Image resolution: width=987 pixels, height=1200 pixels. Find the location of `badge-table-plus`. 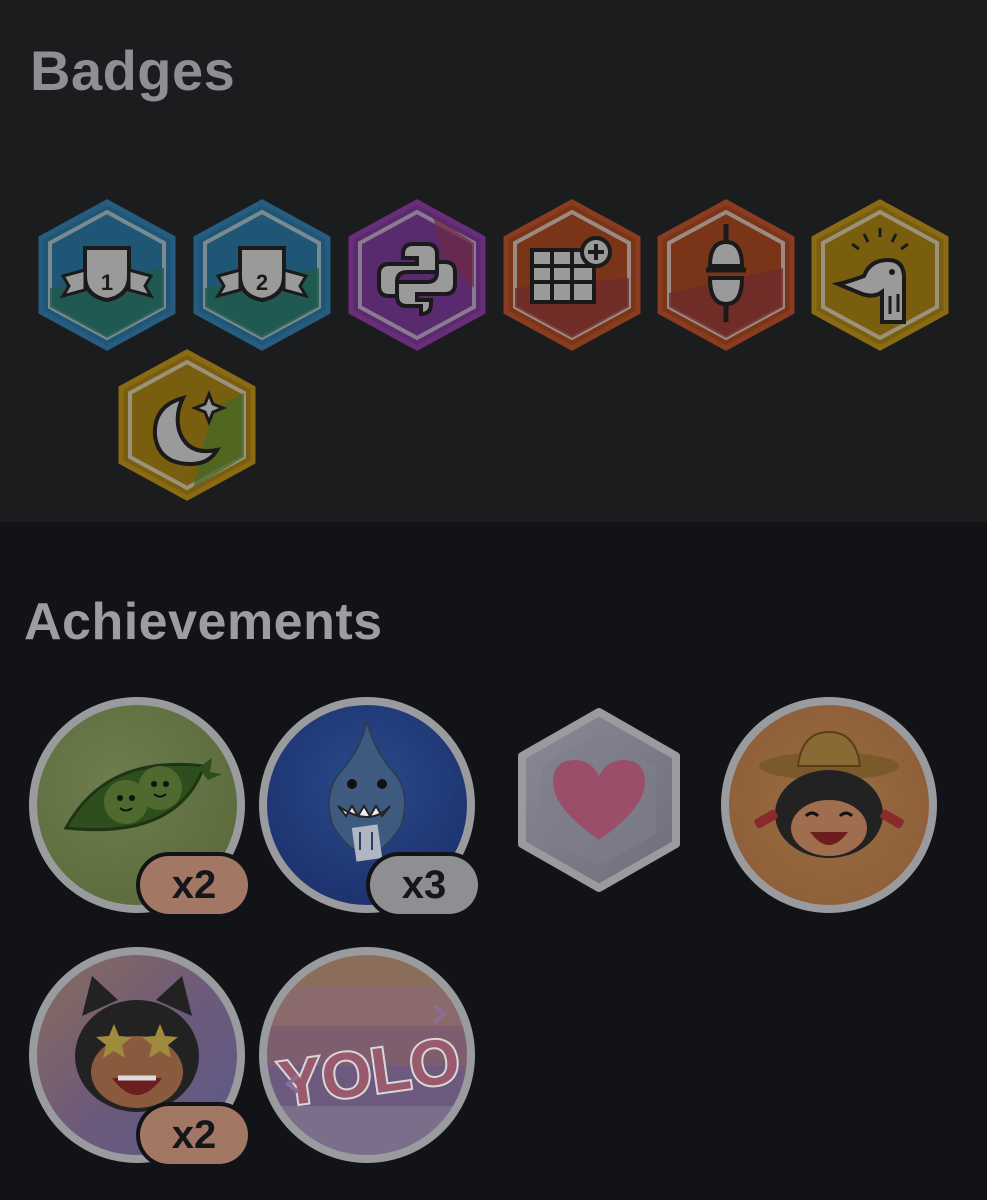

badge-table-plus is located at coordinates (572, 275).